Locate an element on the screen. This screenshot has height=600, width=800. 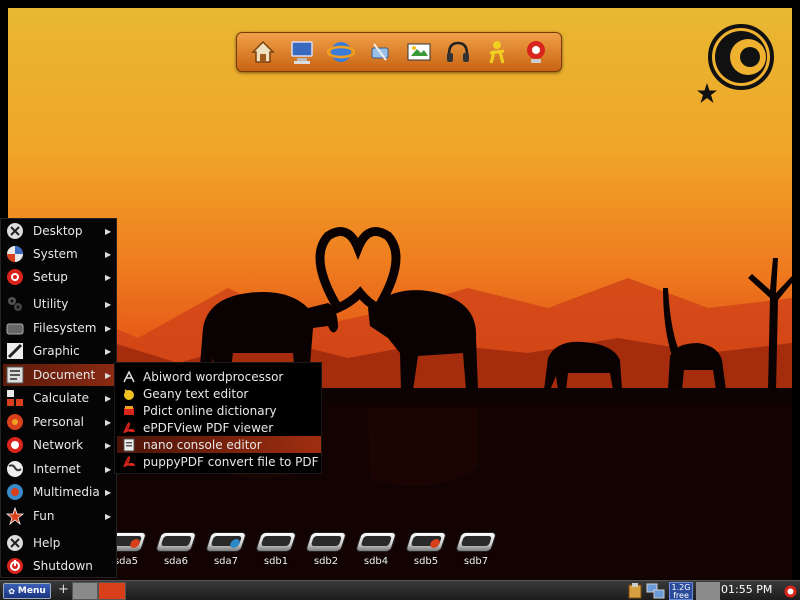
power-icon is located at coordinates (790, 591).